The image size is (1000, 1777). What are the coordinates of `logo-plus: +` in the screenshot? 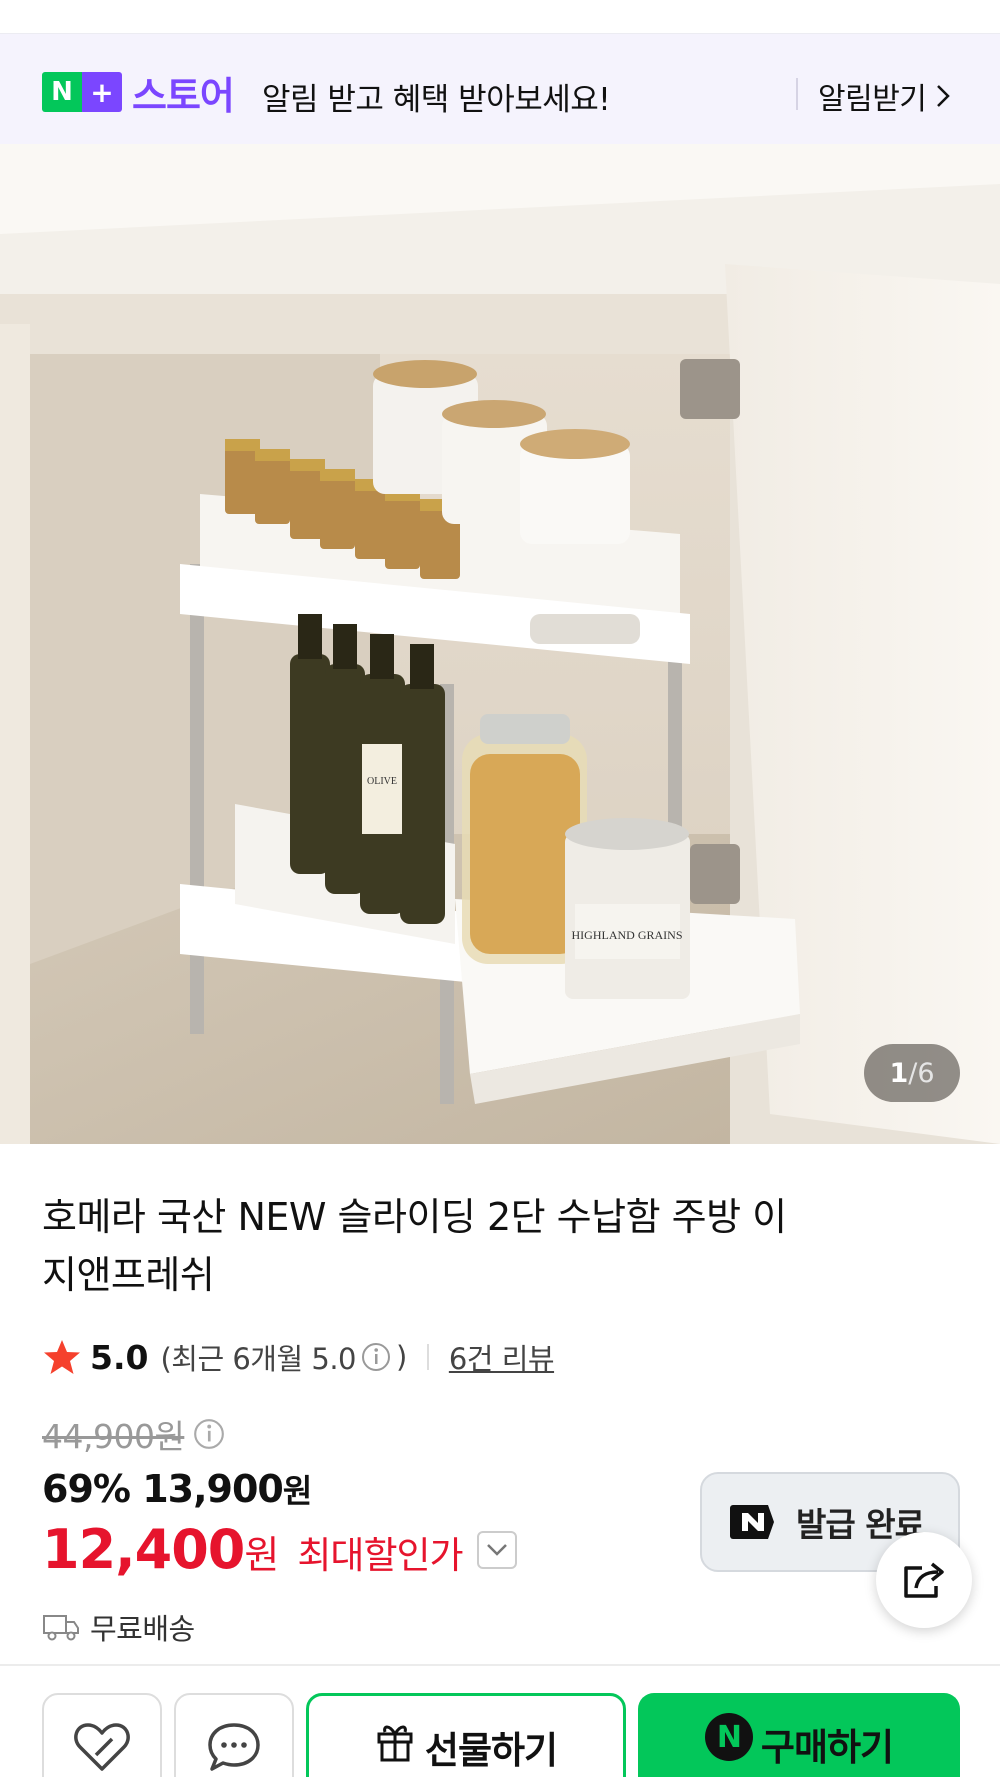 It's located at (102, 92).